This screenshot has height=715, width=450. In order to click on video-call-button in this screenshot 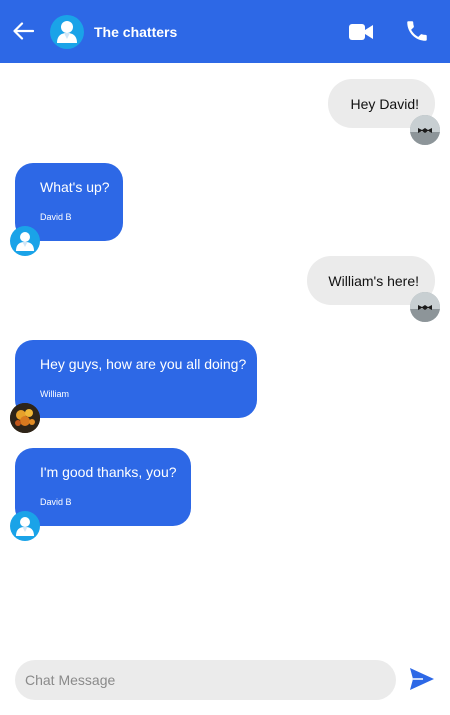, I will do `click(362, 33)`.